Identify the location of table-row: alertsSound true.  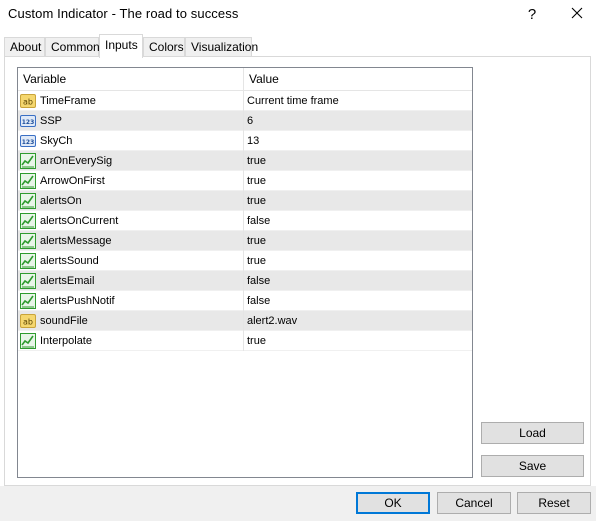
(245, 261).